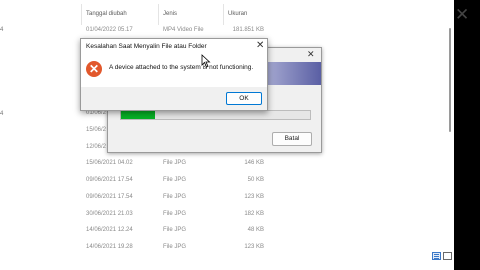  What do you see at coordinates (225, 164) in the screenshot?
I see `file-row: 15/06/2021 04.02 File JPG 146 KB` at bounding box center [225, 164].